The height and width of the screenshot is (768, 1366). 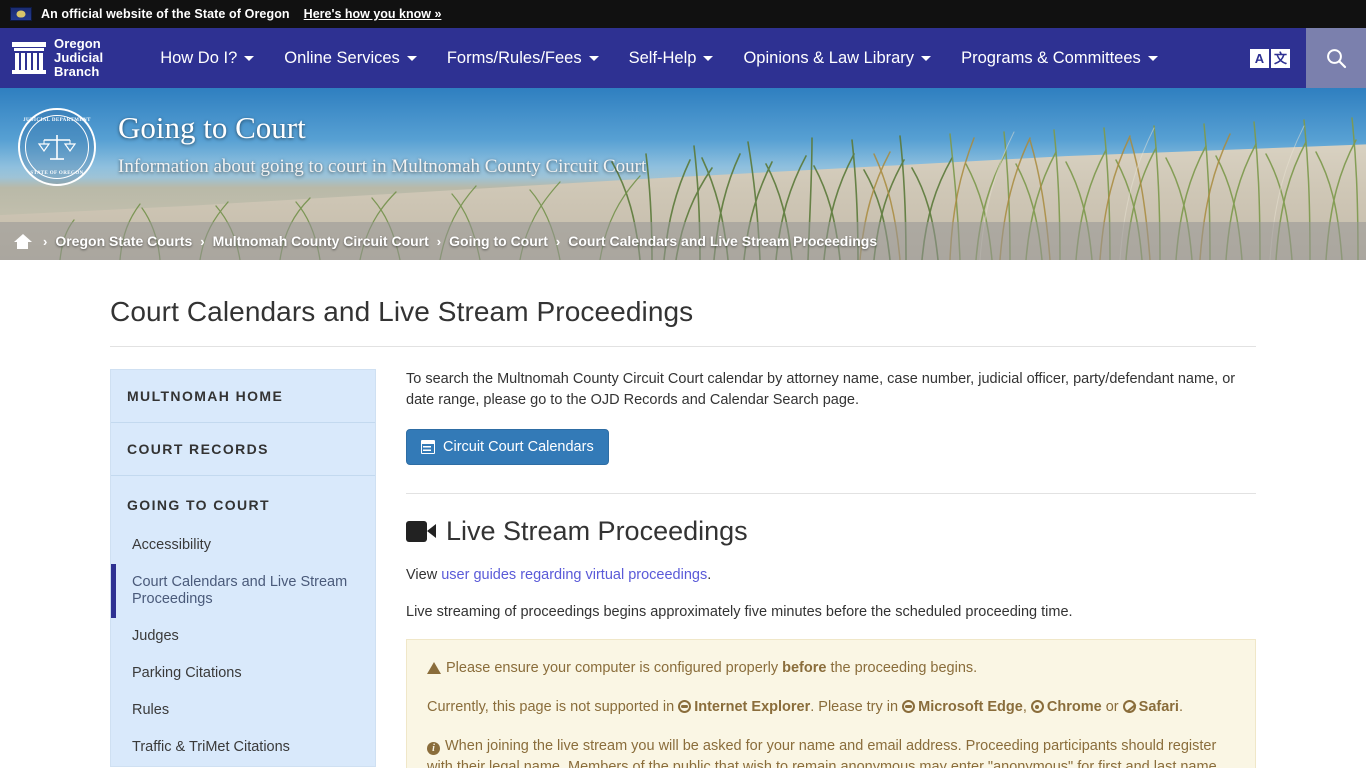 I want to click on nav-item-online-services: Online Services, so click(x=350, y=58).